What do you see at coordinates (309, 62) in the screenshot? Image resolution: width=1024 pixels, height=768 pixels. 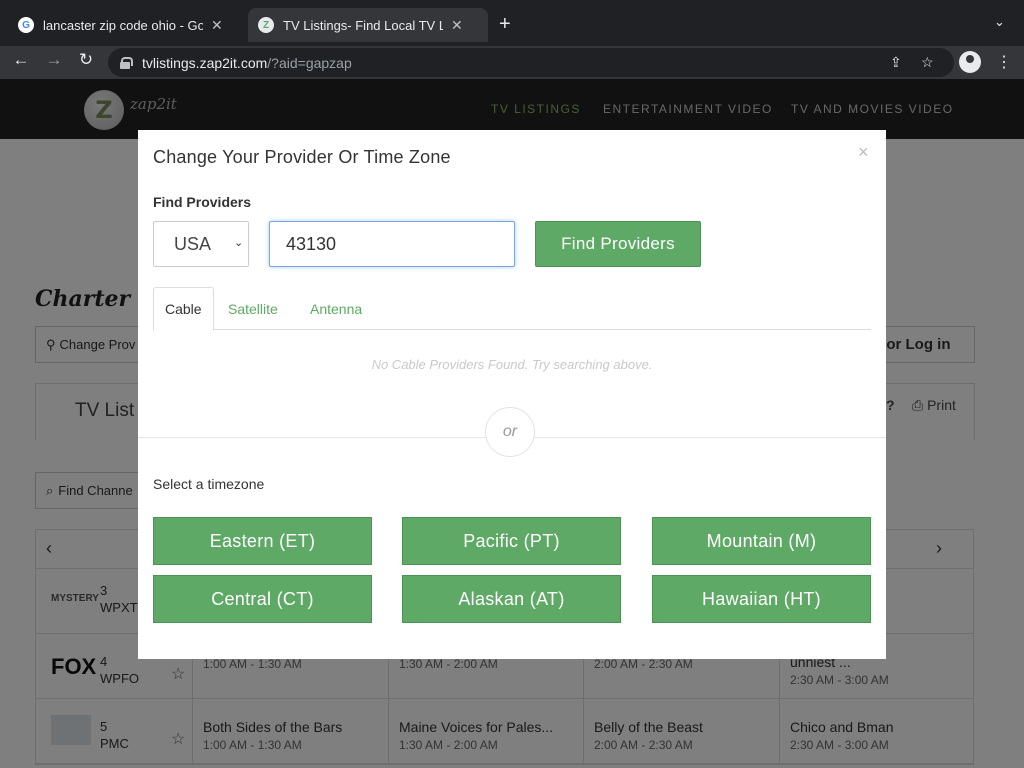 I see `url-path: /?aid=gapzap` at bounding box center [309, 62].